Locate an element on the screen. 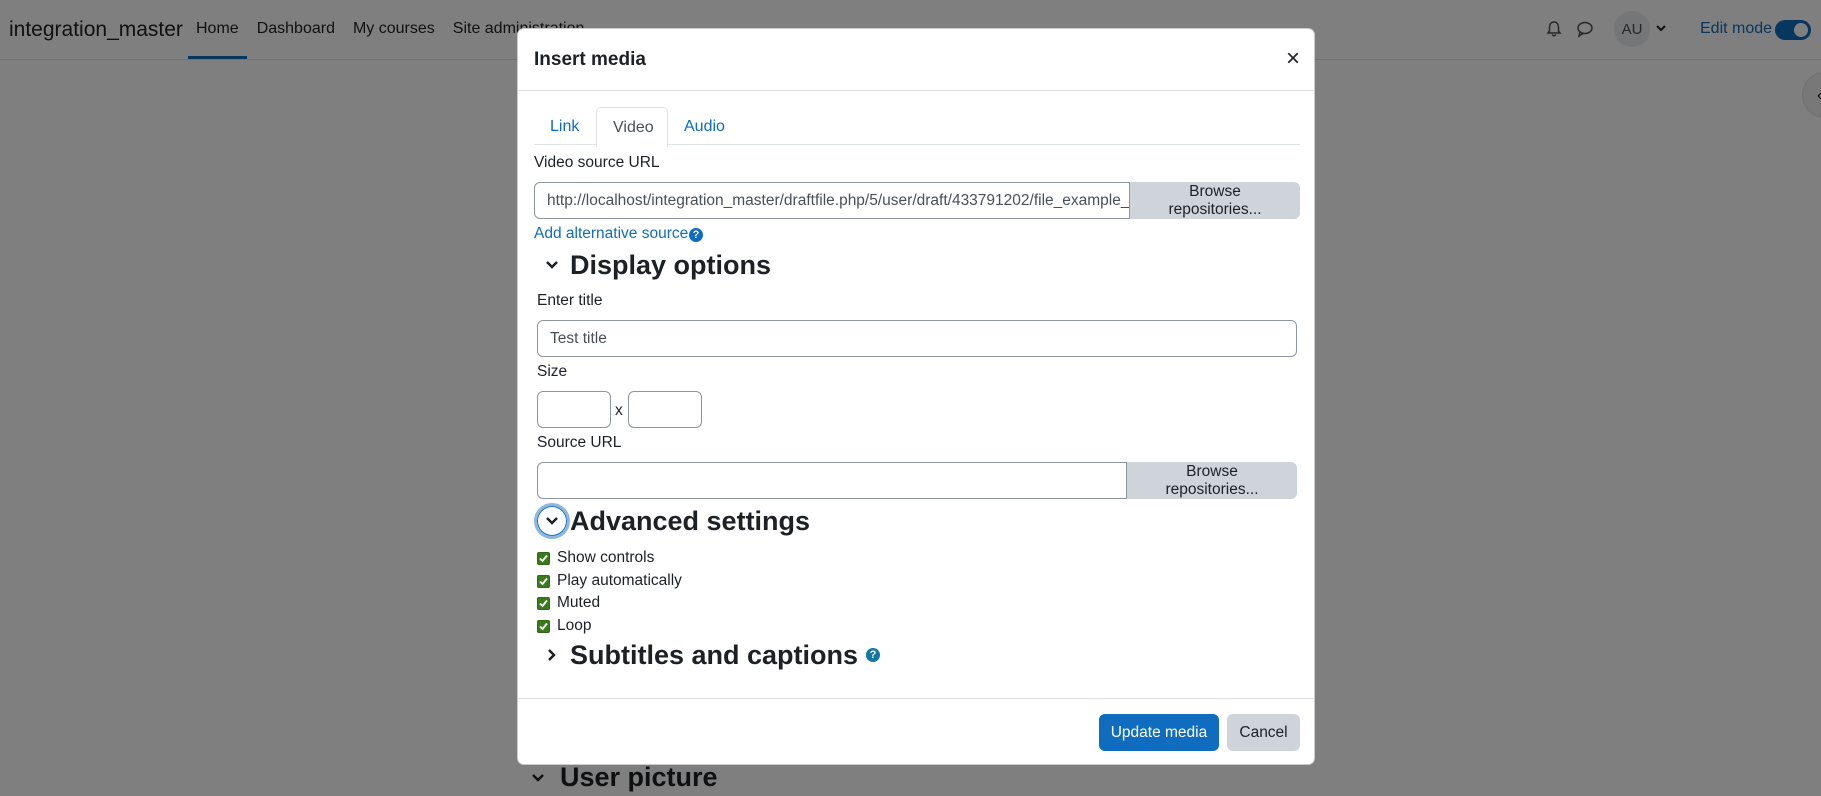  cancel-button: Cancel is located at coordinates (1263, 732).